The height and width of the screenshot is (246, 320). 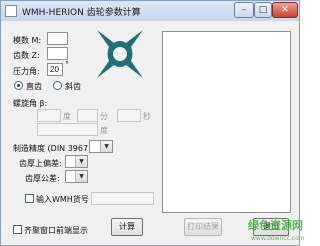 I want to click on module-label: 模数 M:, so click(x=27, y=40).